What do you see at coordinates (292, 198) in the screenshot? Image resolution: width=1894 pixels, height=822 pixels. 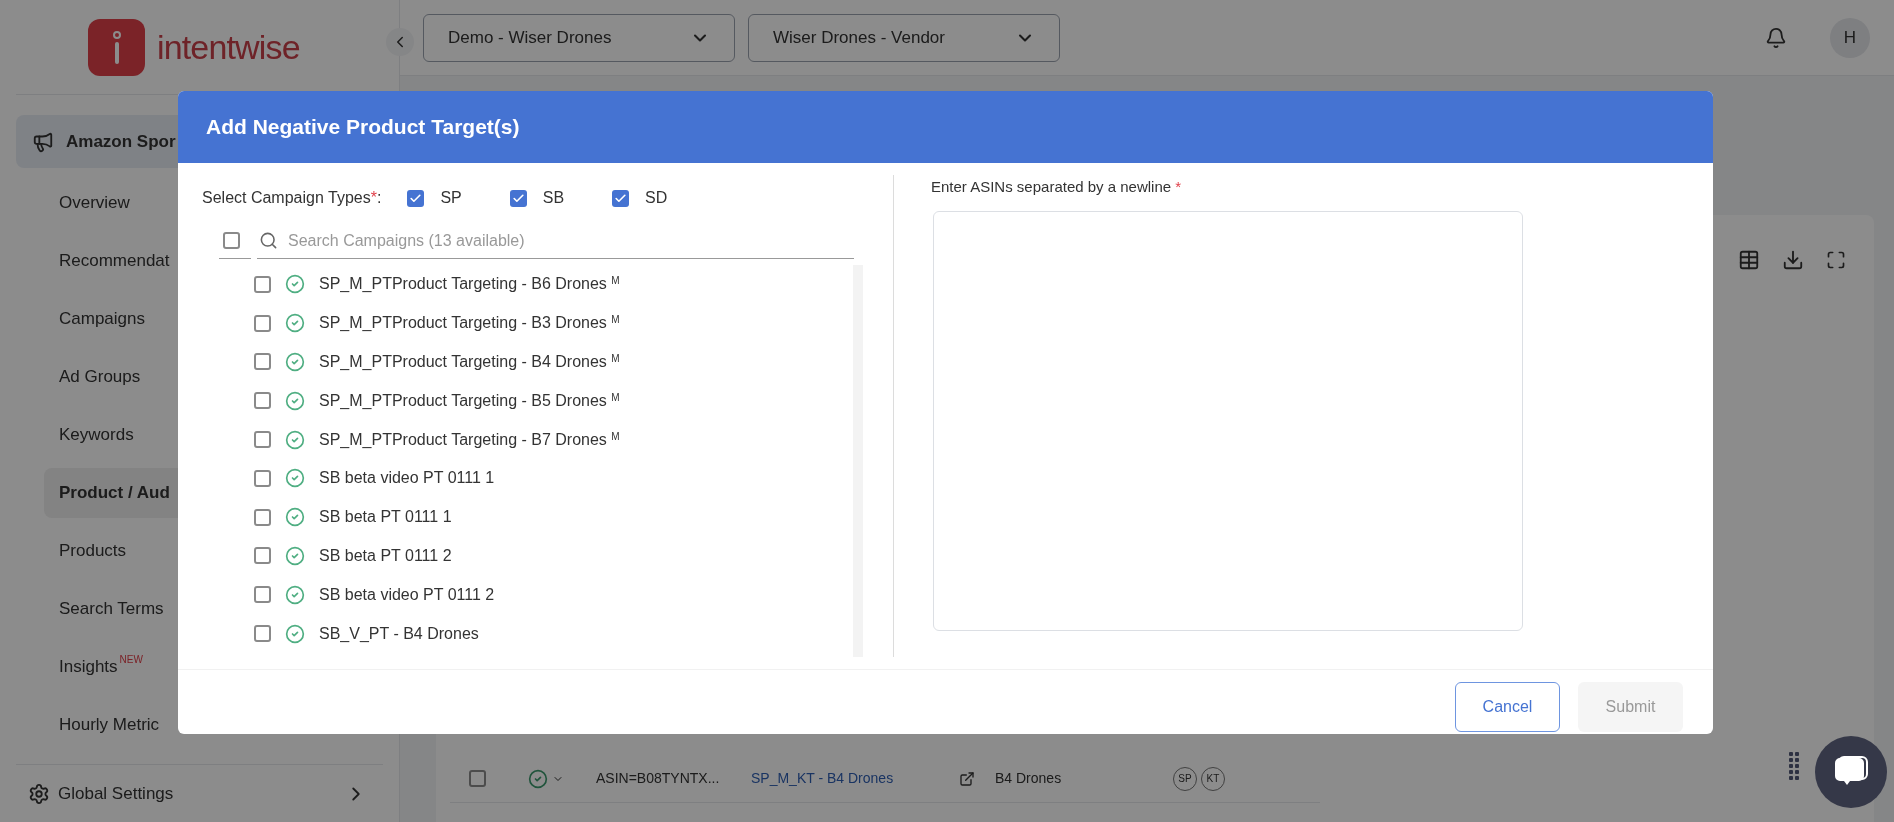 I see `campaign-types-label: Select Campaign Types*:` at bounding box center [292, 198].